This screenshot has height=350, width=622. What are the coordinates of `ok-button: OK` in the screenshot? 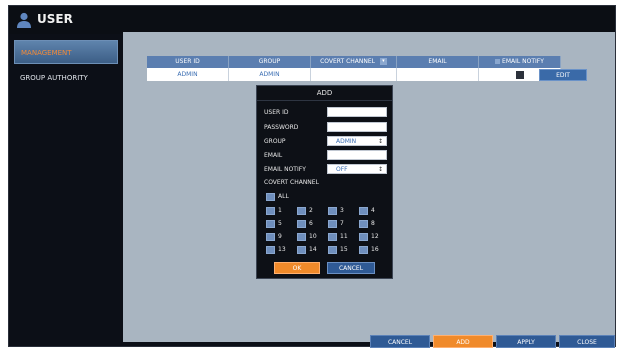 It's located at (297, 268).